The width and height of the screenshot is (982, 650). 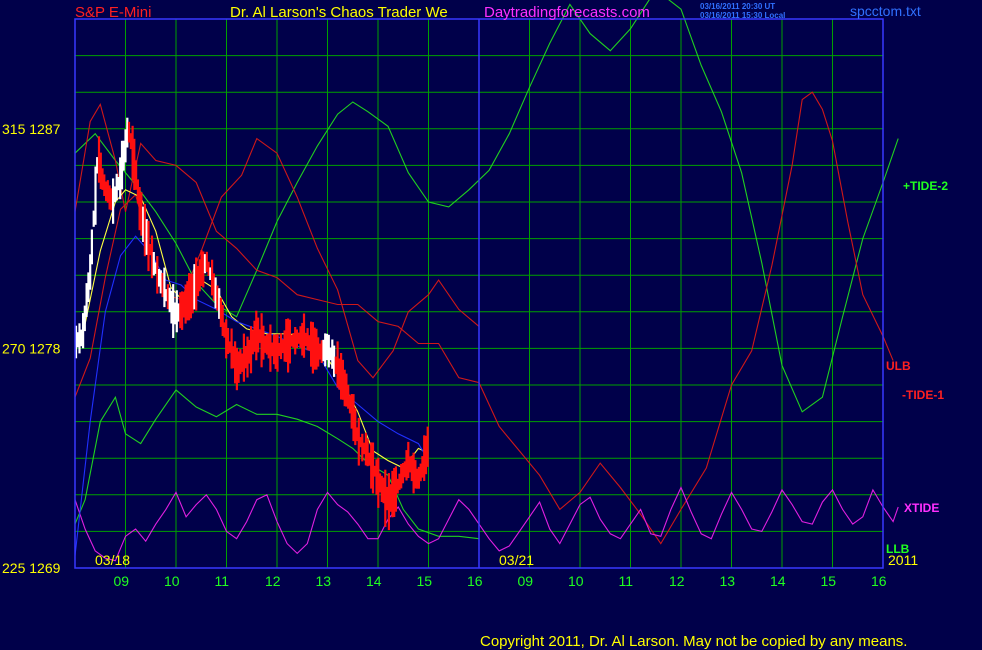 What do you see at coordinates (921, 508) in the screenshot?
I see `legend-label: XTIDE` at bounding box center [921, 508].